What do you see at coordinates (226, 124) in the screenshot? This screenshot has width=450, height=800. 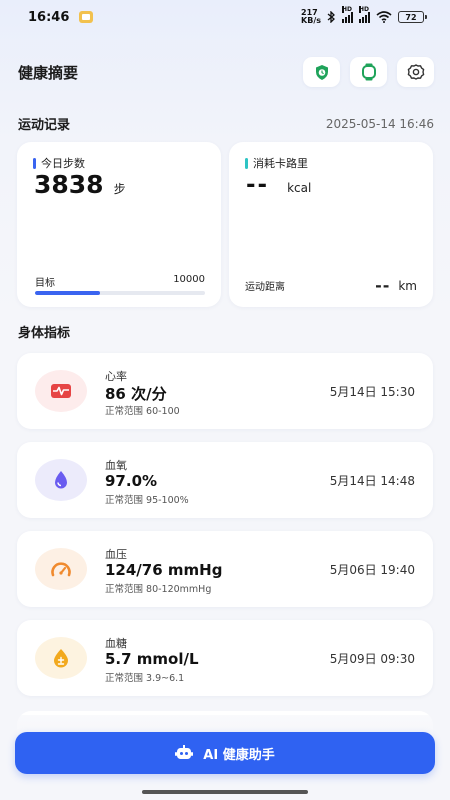 I see `activity-section-header: 运动记录 2025-05-14 16:46` at bounding box center [226, 124].